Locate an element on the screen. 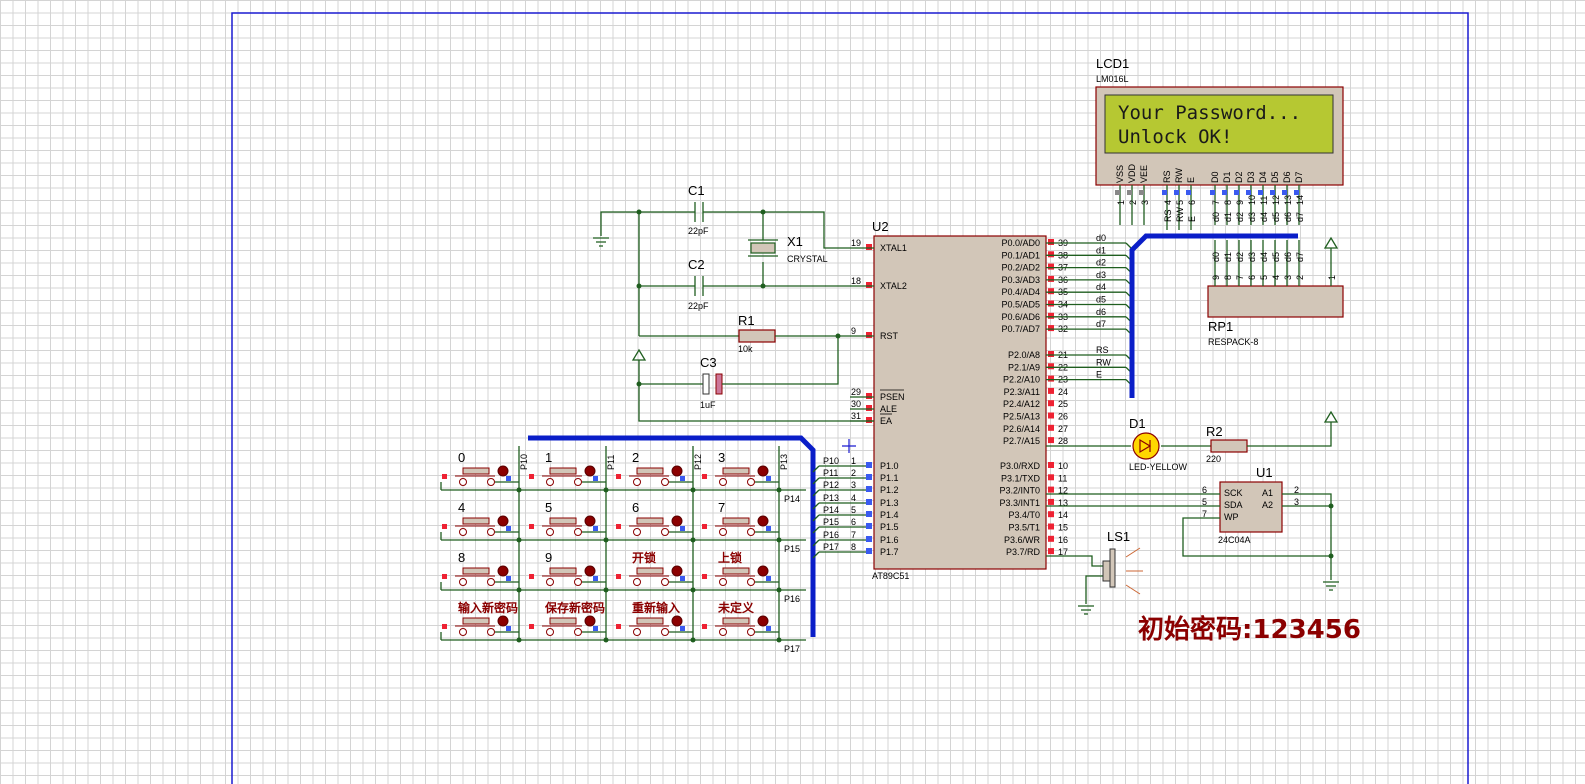  keypad-key: 3 is located at coordinates (740, 468).